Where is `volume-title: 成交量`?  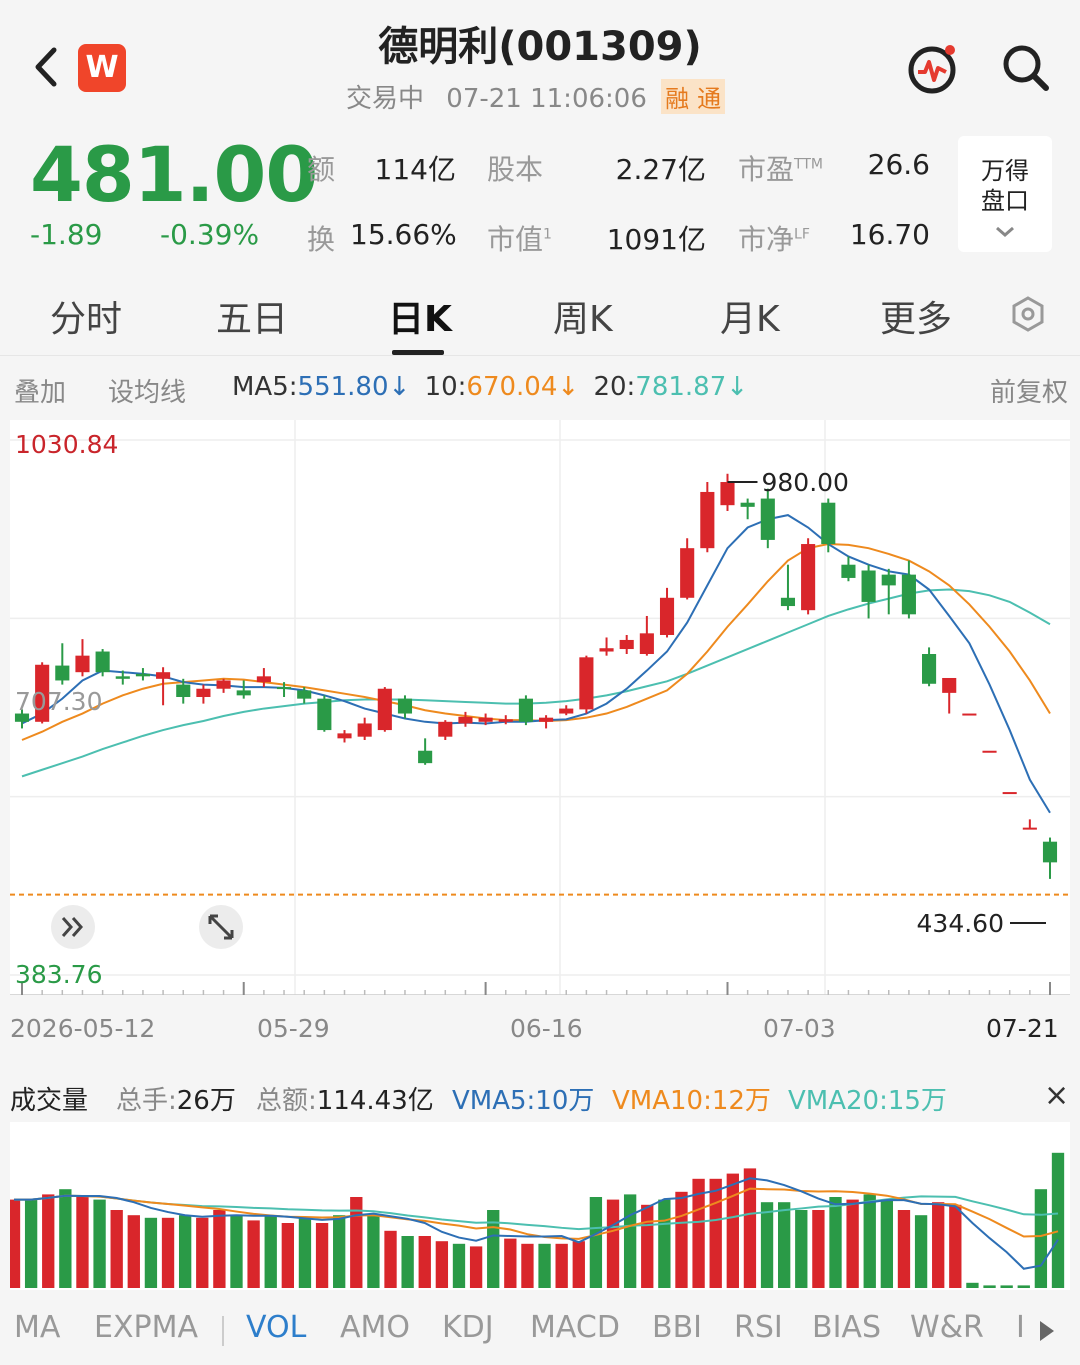 volume-title: 成交量 is located at coordinates (49, 1101).